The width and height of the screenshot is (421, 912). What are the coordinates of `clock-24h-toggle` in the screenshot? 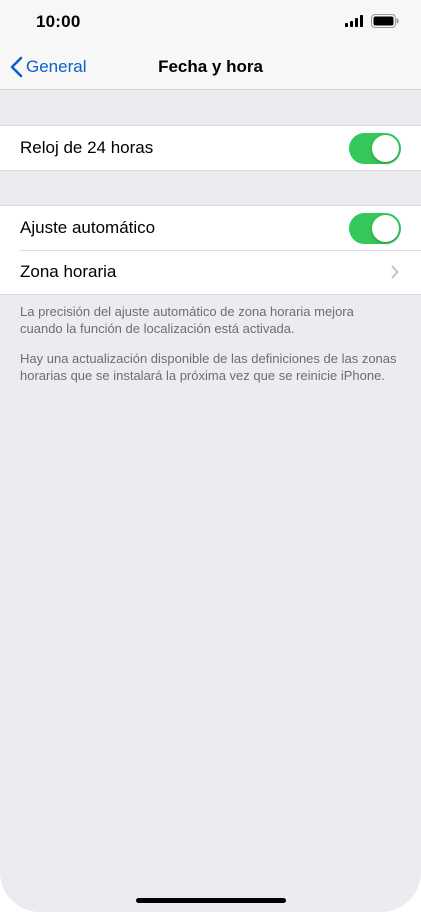 It's located at (375, 148).